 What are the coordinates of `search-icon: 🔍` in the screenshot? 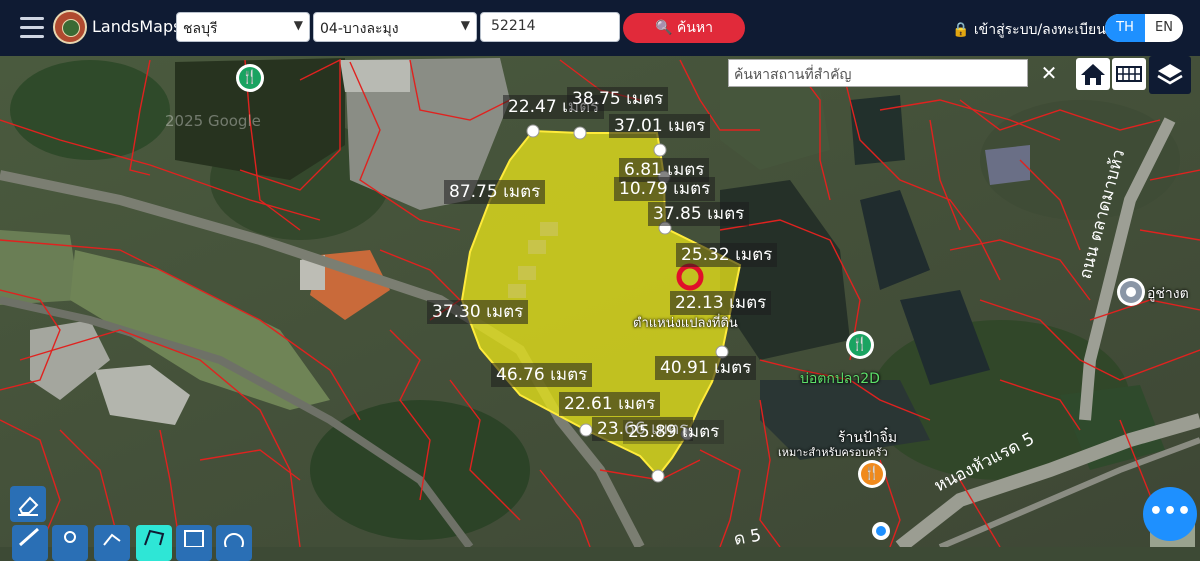 It's located at (664, 28).